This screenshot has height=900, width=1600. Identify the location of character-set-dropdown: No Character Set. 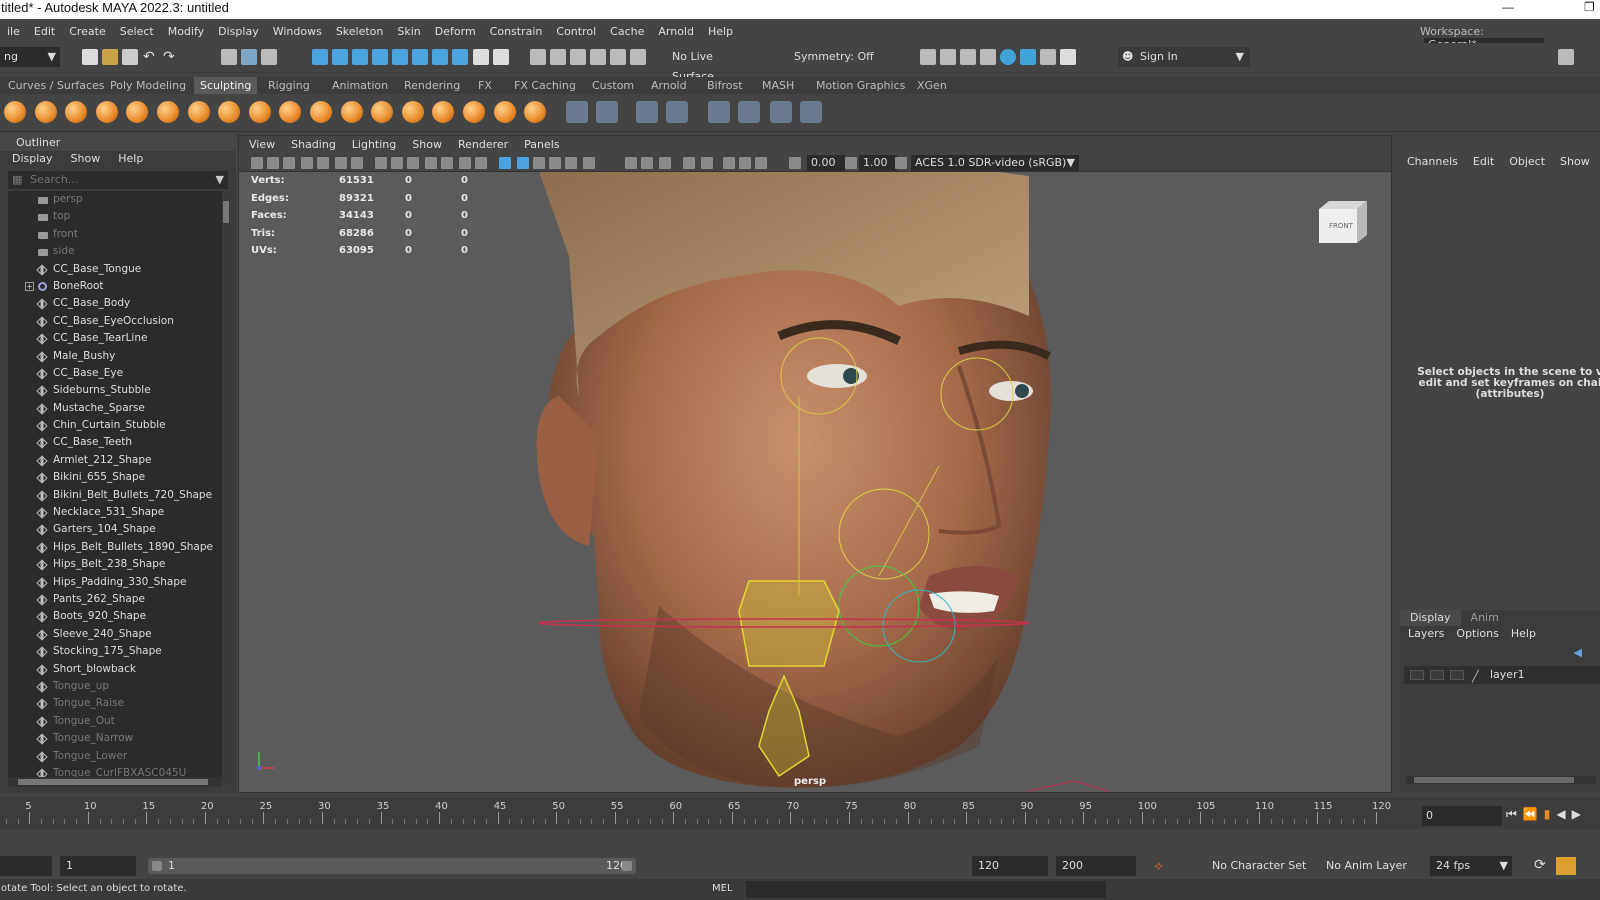
(1261, 866).